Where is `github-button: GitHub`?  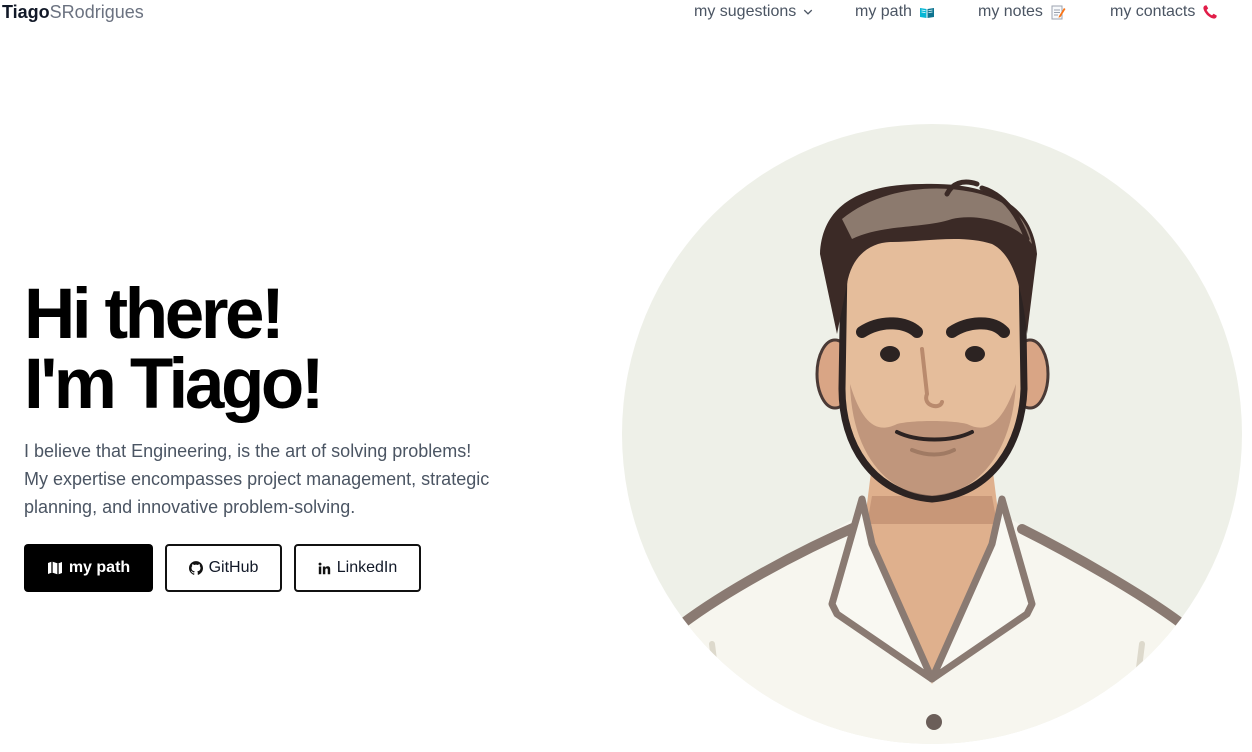
github-button: GitHub is located at coordinates (223, 568).